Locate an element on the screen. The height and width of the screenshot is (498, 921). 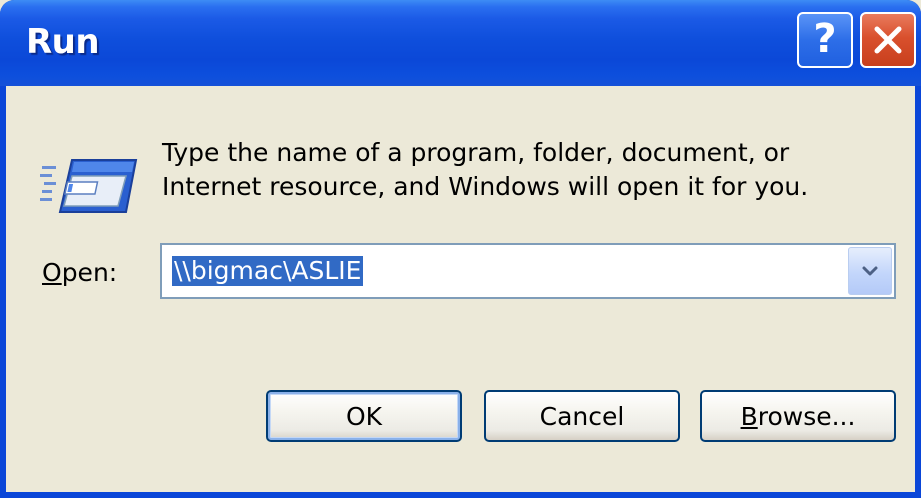
close-button is located at coordinates (888, 40).